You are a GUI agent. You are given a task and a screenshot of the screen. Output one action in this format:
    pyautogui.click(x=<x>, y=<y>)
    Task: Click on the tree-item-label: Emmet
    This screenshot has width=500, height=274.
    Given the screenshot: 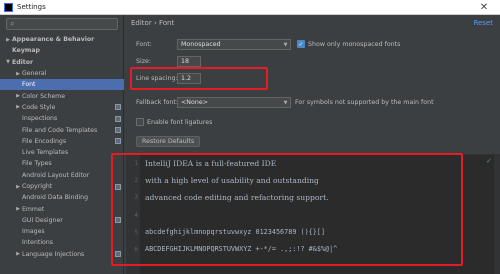 What is the action you would take?
    pyautogui.click(x=33, y=209)
    